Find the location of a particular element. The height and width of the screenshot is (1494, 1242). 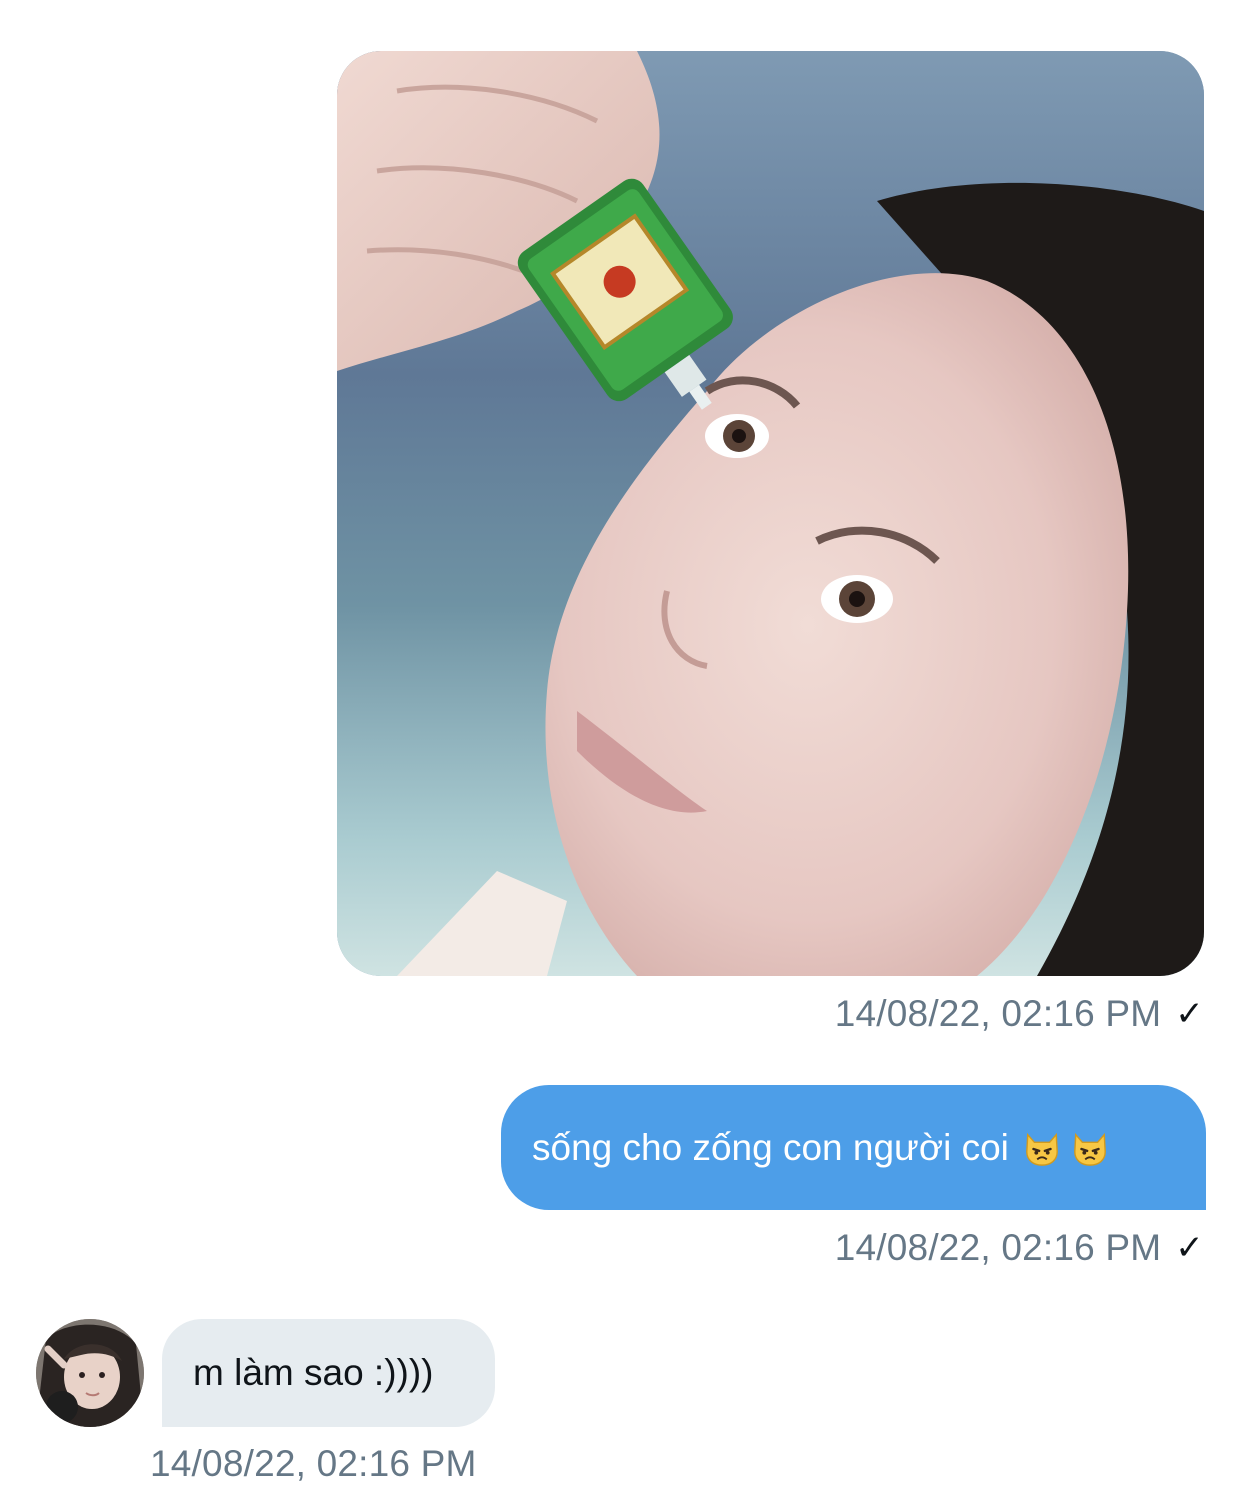

message-text: m làm sao :)))) is located at coordinates (313, 1372).